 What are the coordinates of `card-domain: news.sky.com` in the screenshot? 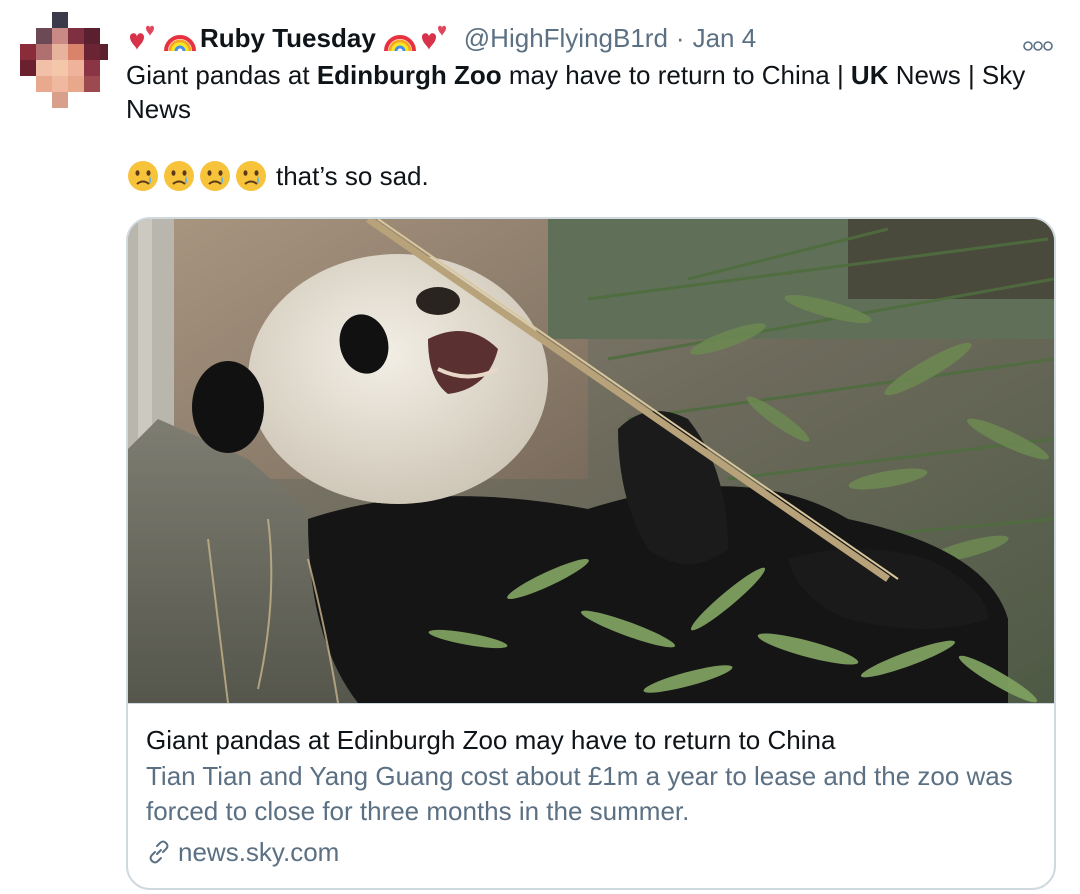 It's located at (259, 851).